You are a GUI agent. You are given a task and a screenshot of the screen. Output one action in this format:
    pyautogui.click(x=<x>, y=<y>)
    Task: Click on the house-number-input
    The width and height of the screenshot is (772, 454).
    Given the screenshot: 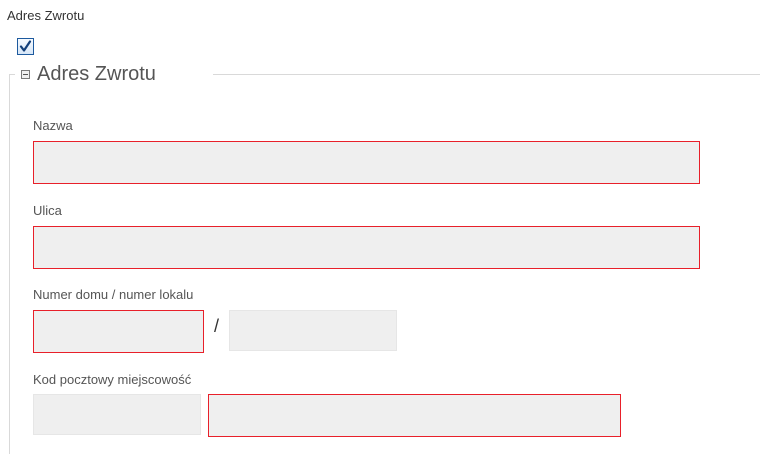 What is the action you would take?
    pyautogui.click(x=118, y=331)
    